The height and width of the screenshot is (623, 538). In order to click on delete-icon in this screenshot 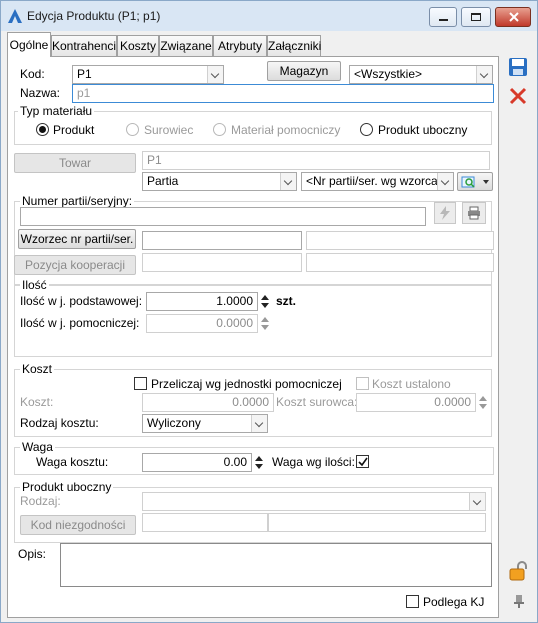, I will do `click(518, 96)`.